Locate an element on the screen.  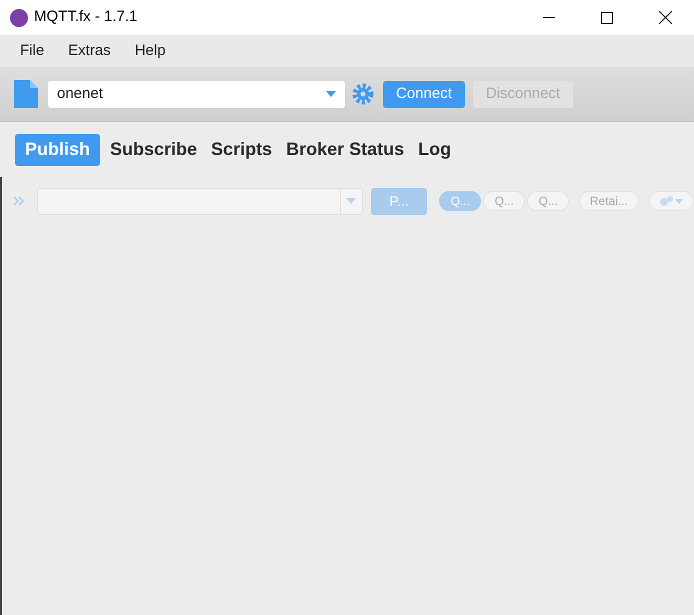
tab: Scripts is located at coordinates (241, 150).